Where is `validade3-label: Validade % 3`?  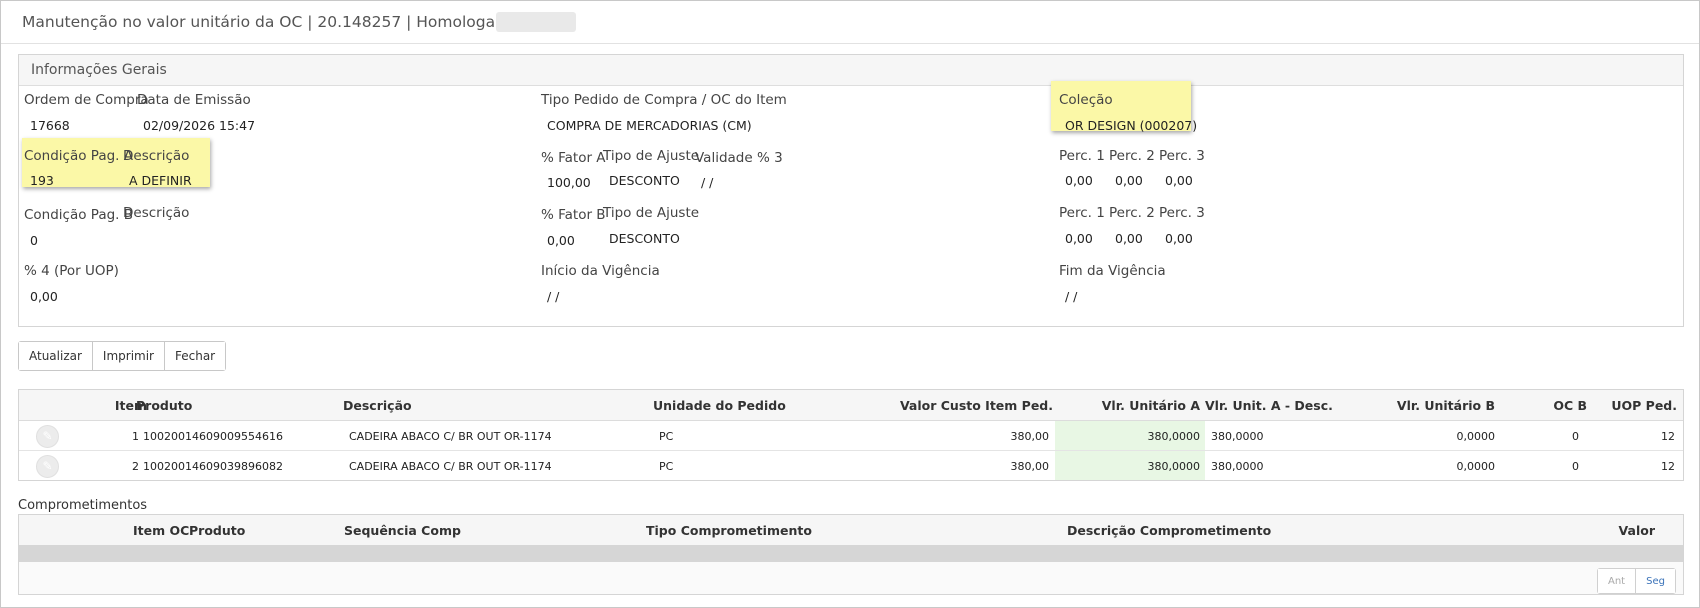
validade3-label: Validade % 3 is located at coordinates (739, 158).